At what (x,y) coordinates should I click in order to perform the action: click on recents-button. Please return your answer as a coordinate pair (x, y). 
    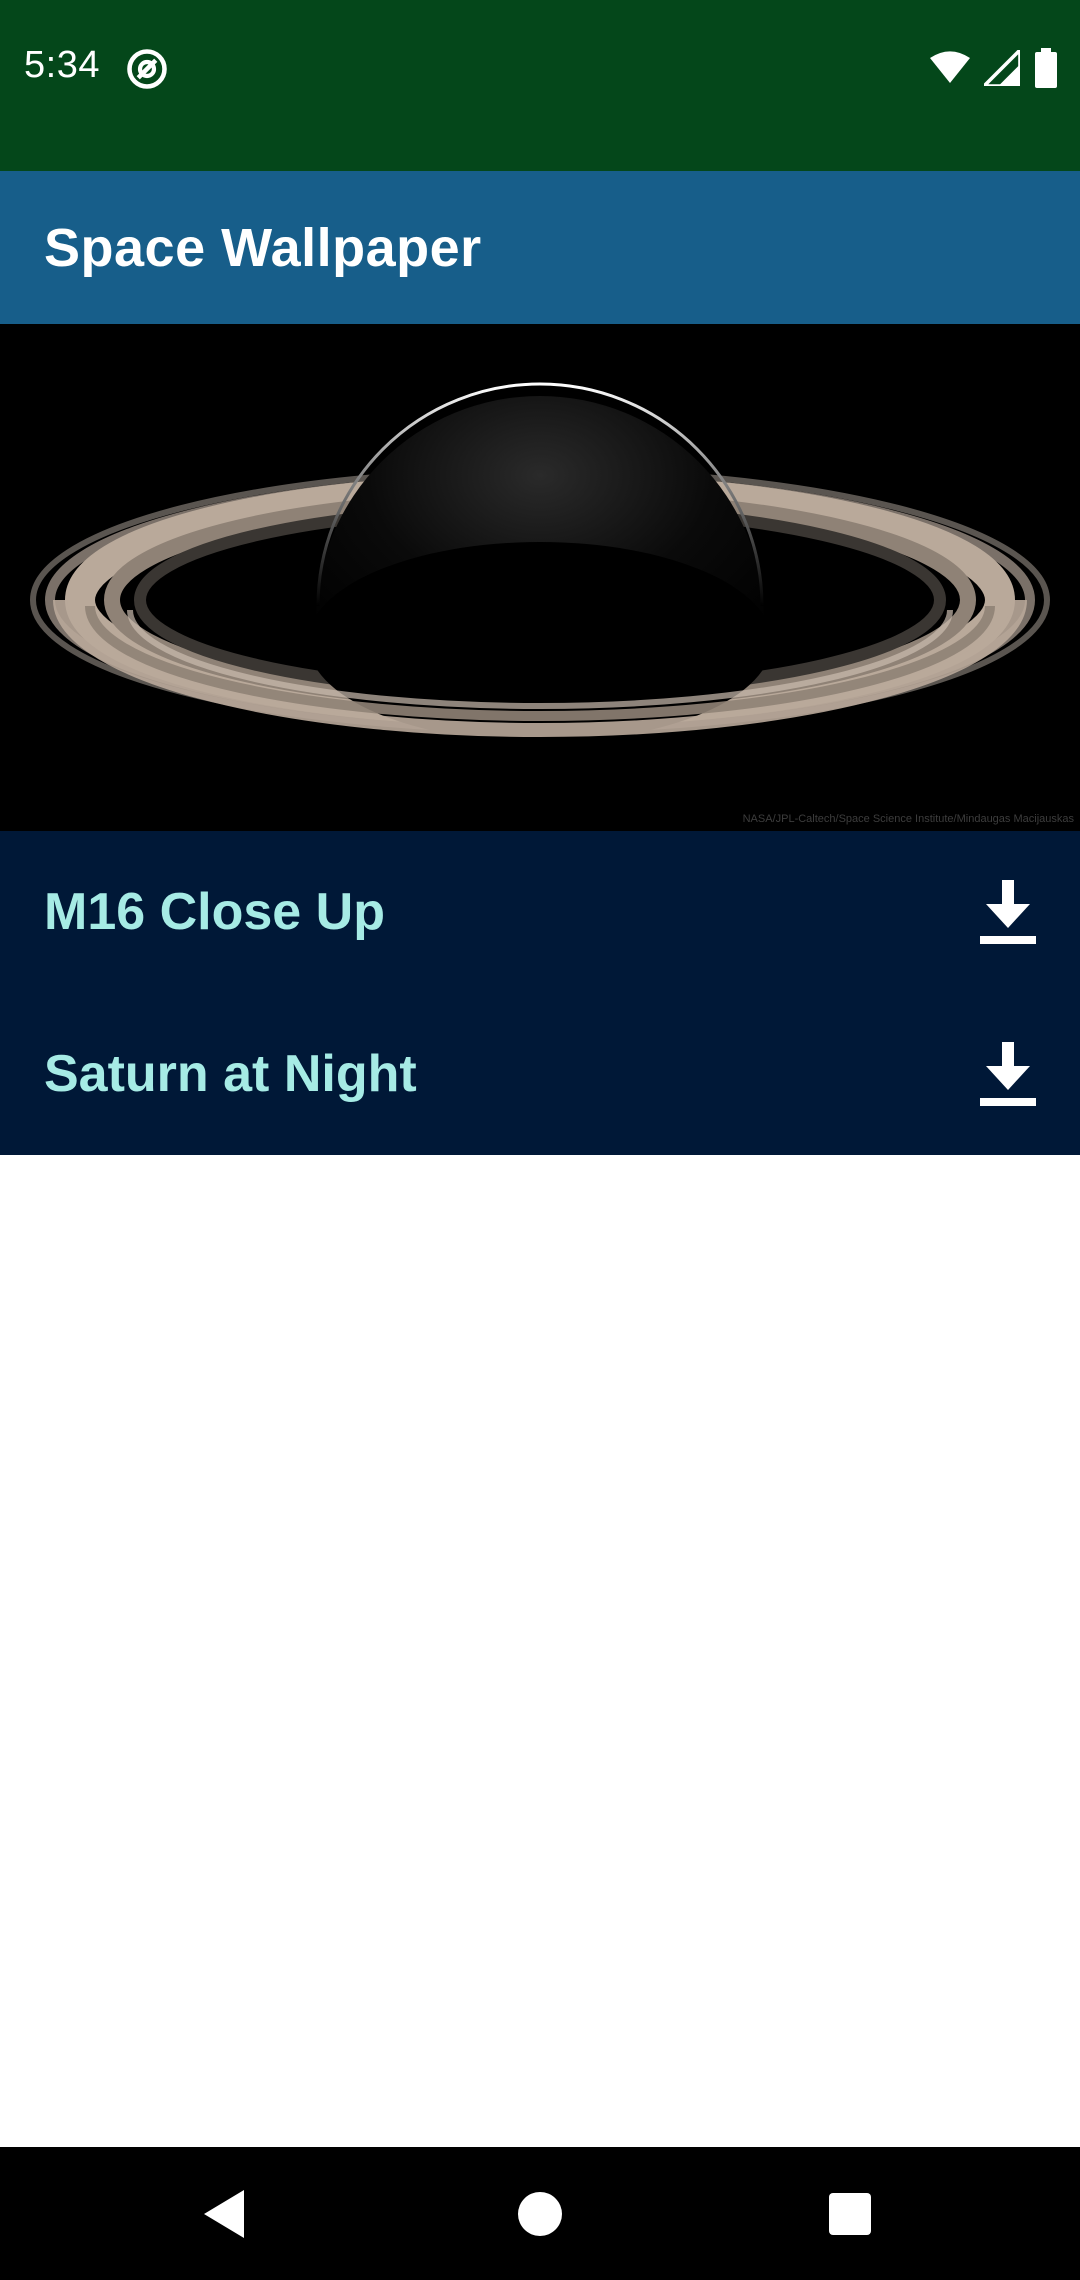
    Looking at the image, I should click on (850, 2213).